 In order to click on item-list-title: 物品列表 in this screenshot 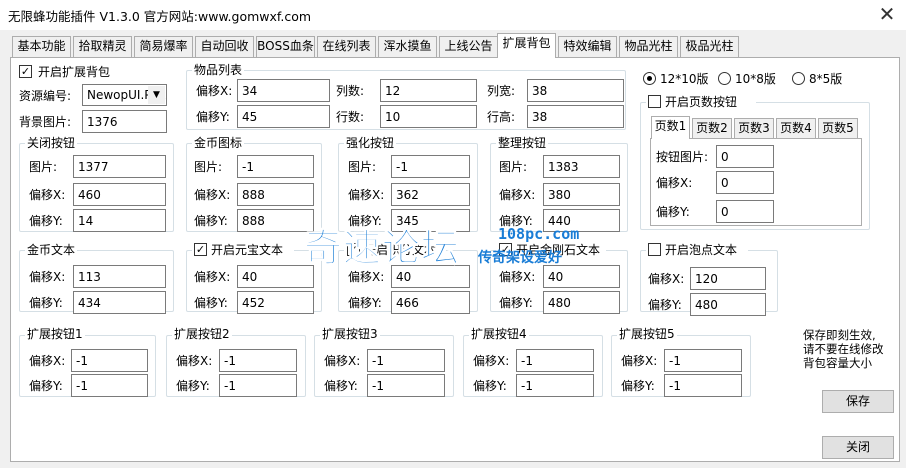, I will do `click(218, 70)`.